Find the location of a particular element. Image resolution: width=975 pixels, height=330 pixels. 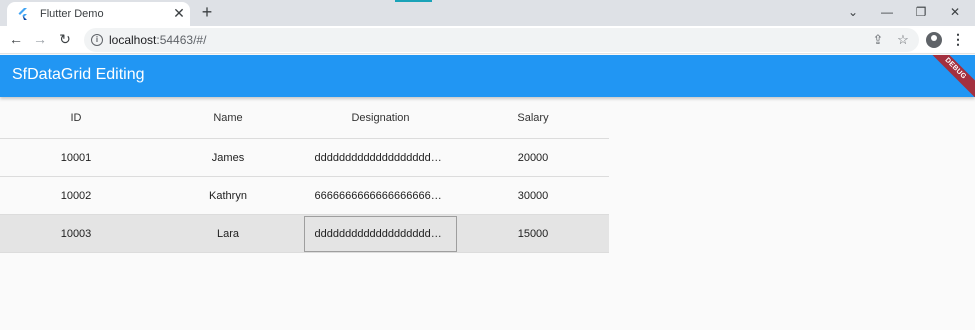

column-header-salary: Salary is located at coordinates (533, 117).